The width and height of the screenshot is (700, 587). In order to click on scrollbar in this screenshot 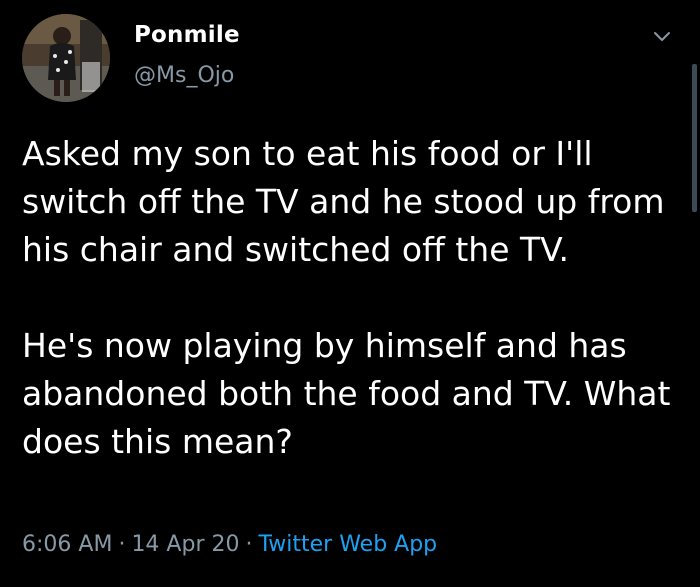, I will do `click(694, 138)`.